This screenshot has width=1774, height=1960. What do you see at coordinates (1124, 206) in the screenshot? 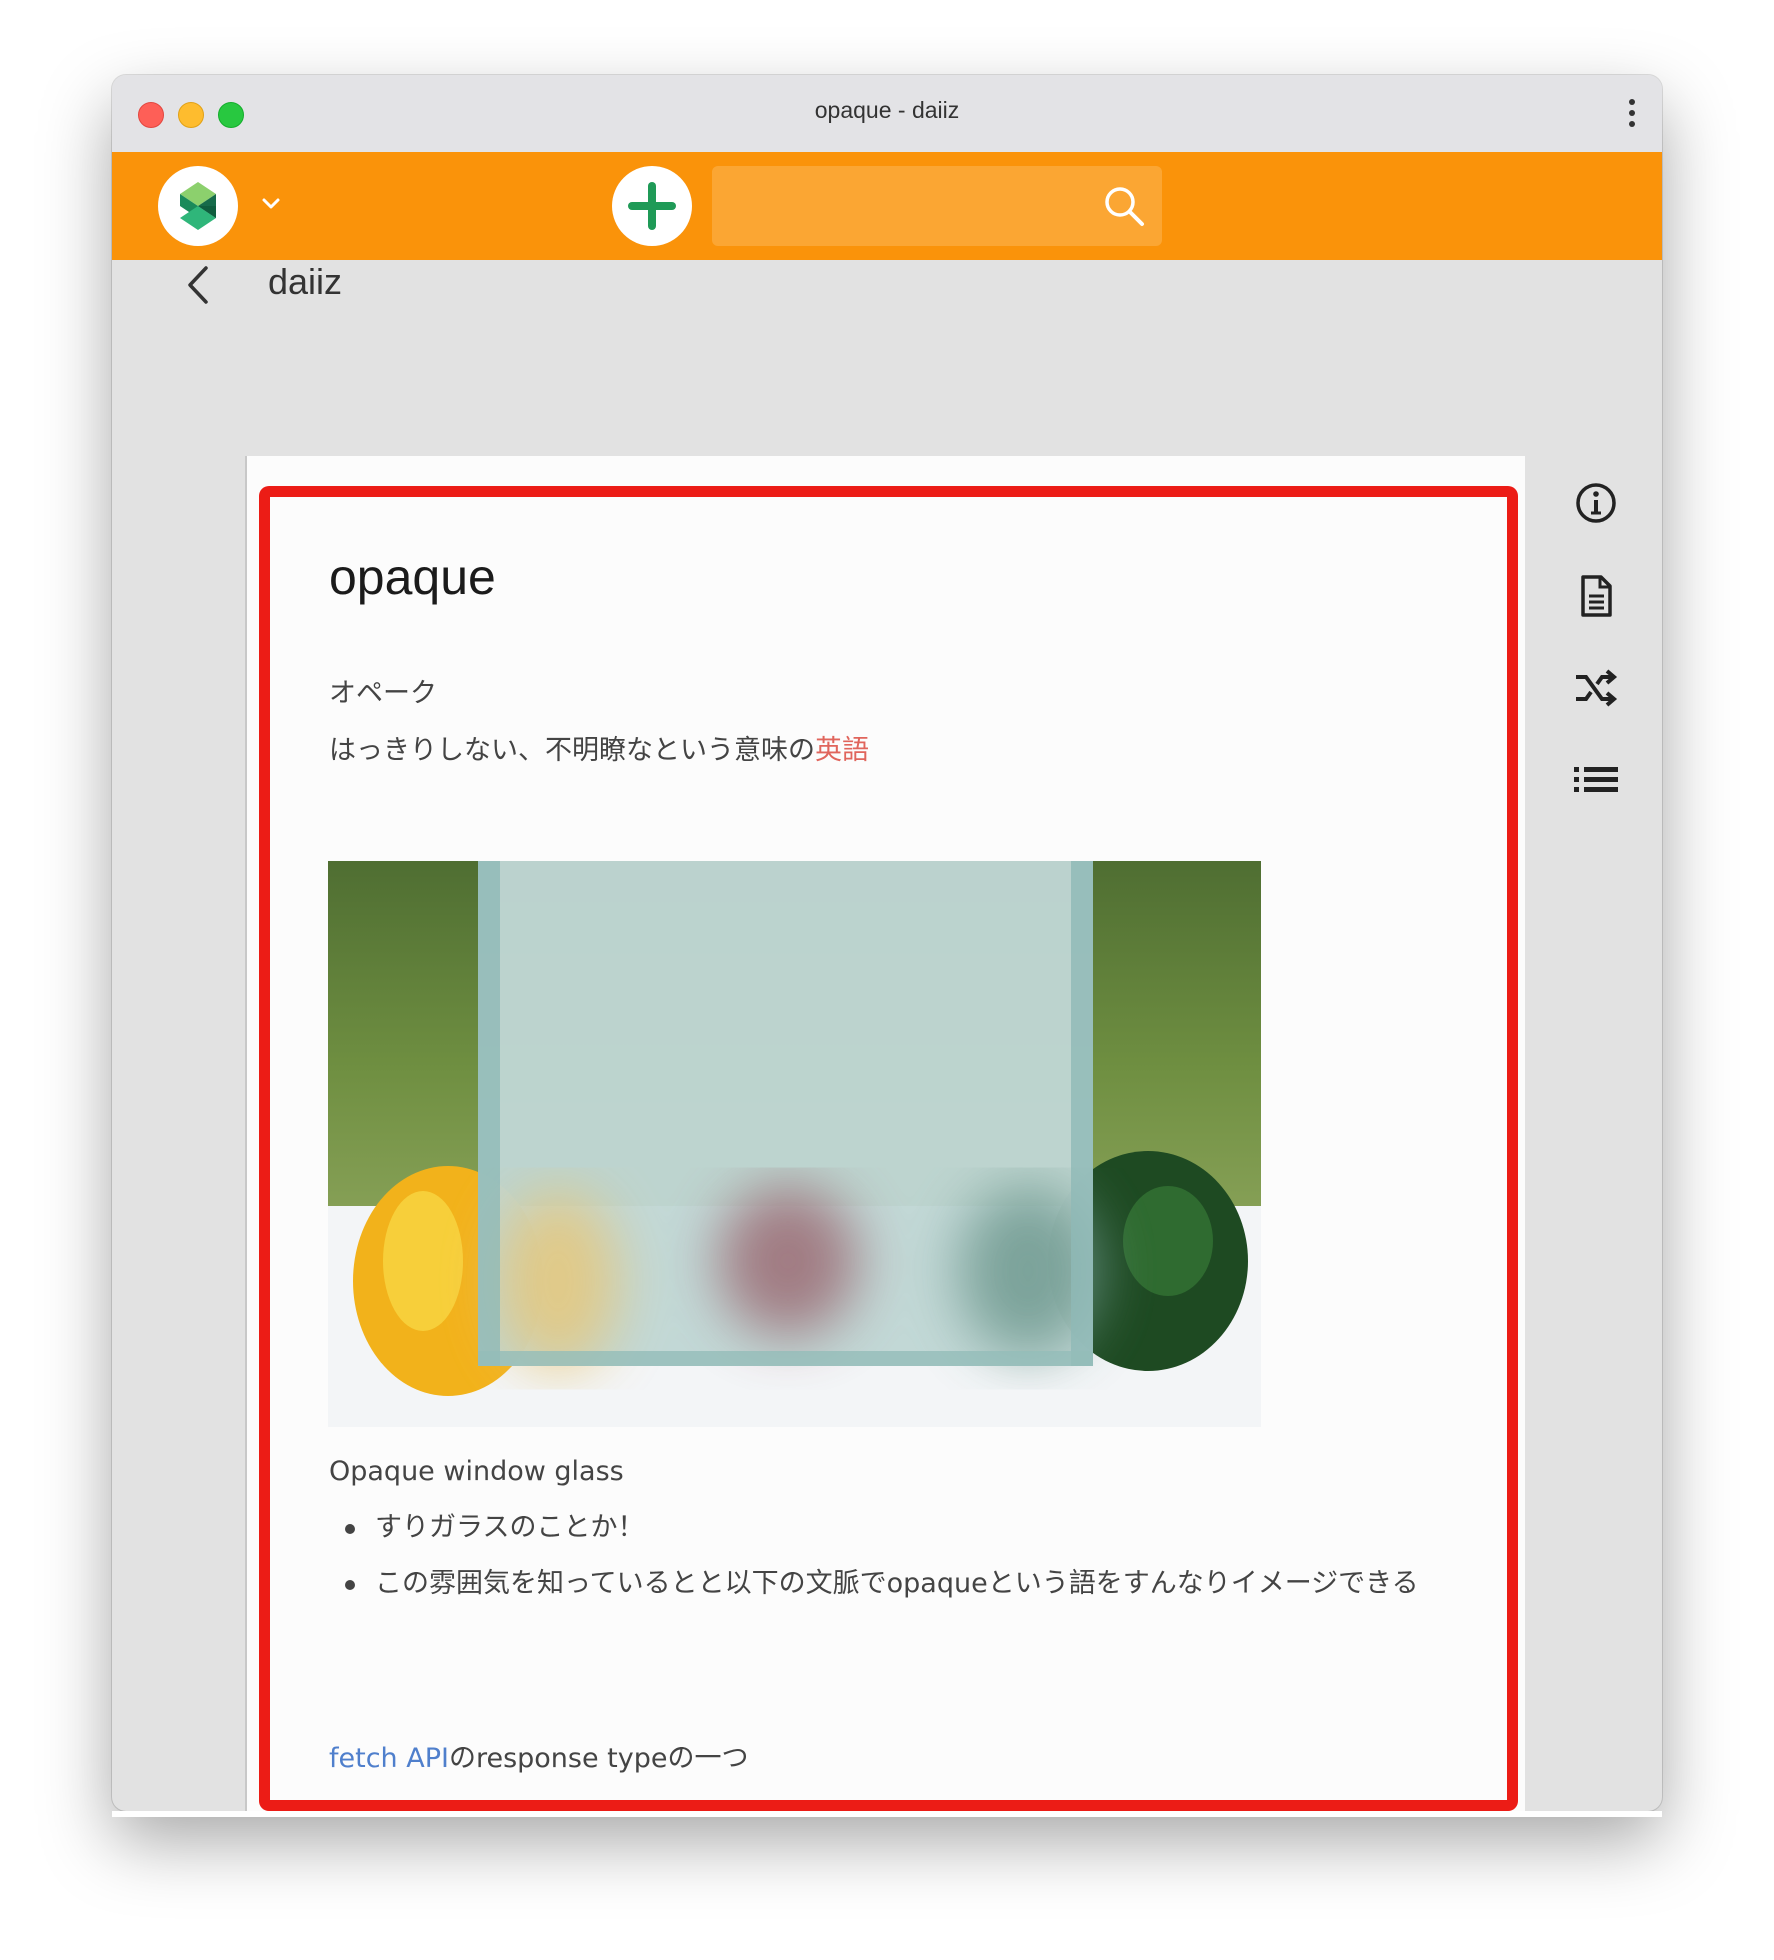
I see `search-icon` at bounding box center [1124, 206].